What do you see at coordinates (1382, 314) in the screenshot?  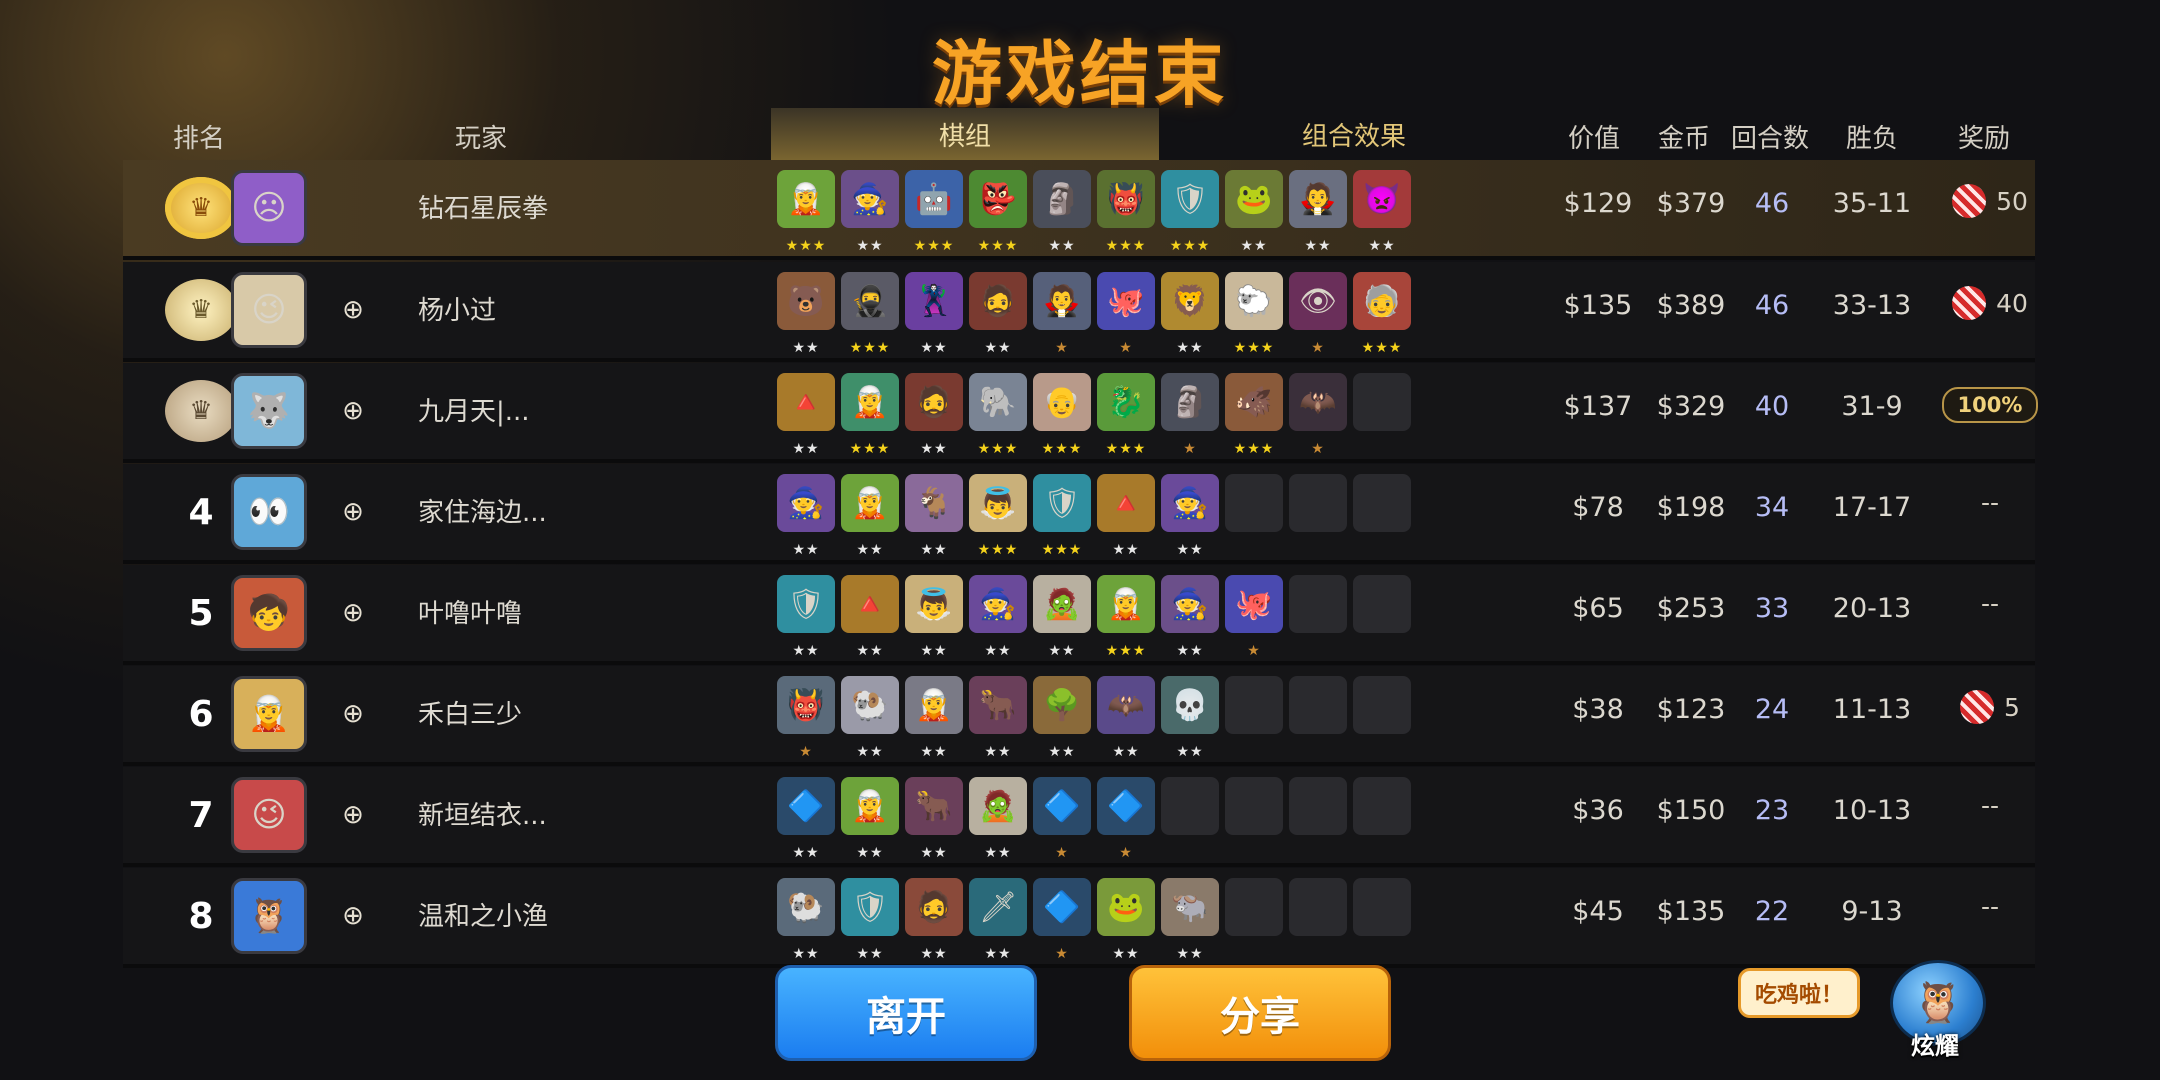 I see `chess-piece-icon: 🧓 ★★★` at bounding box center [1382, 314].